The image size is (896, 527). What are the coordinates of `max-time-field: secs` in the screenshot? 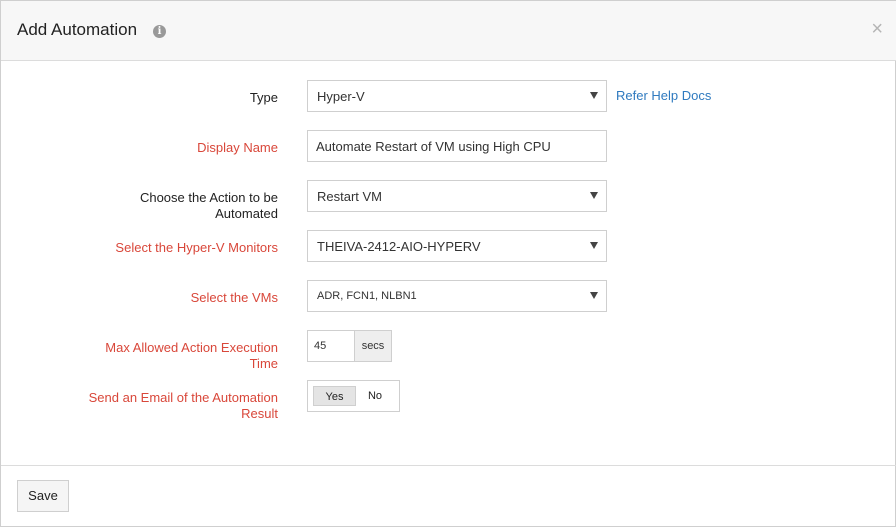 It's located at (349, 346).